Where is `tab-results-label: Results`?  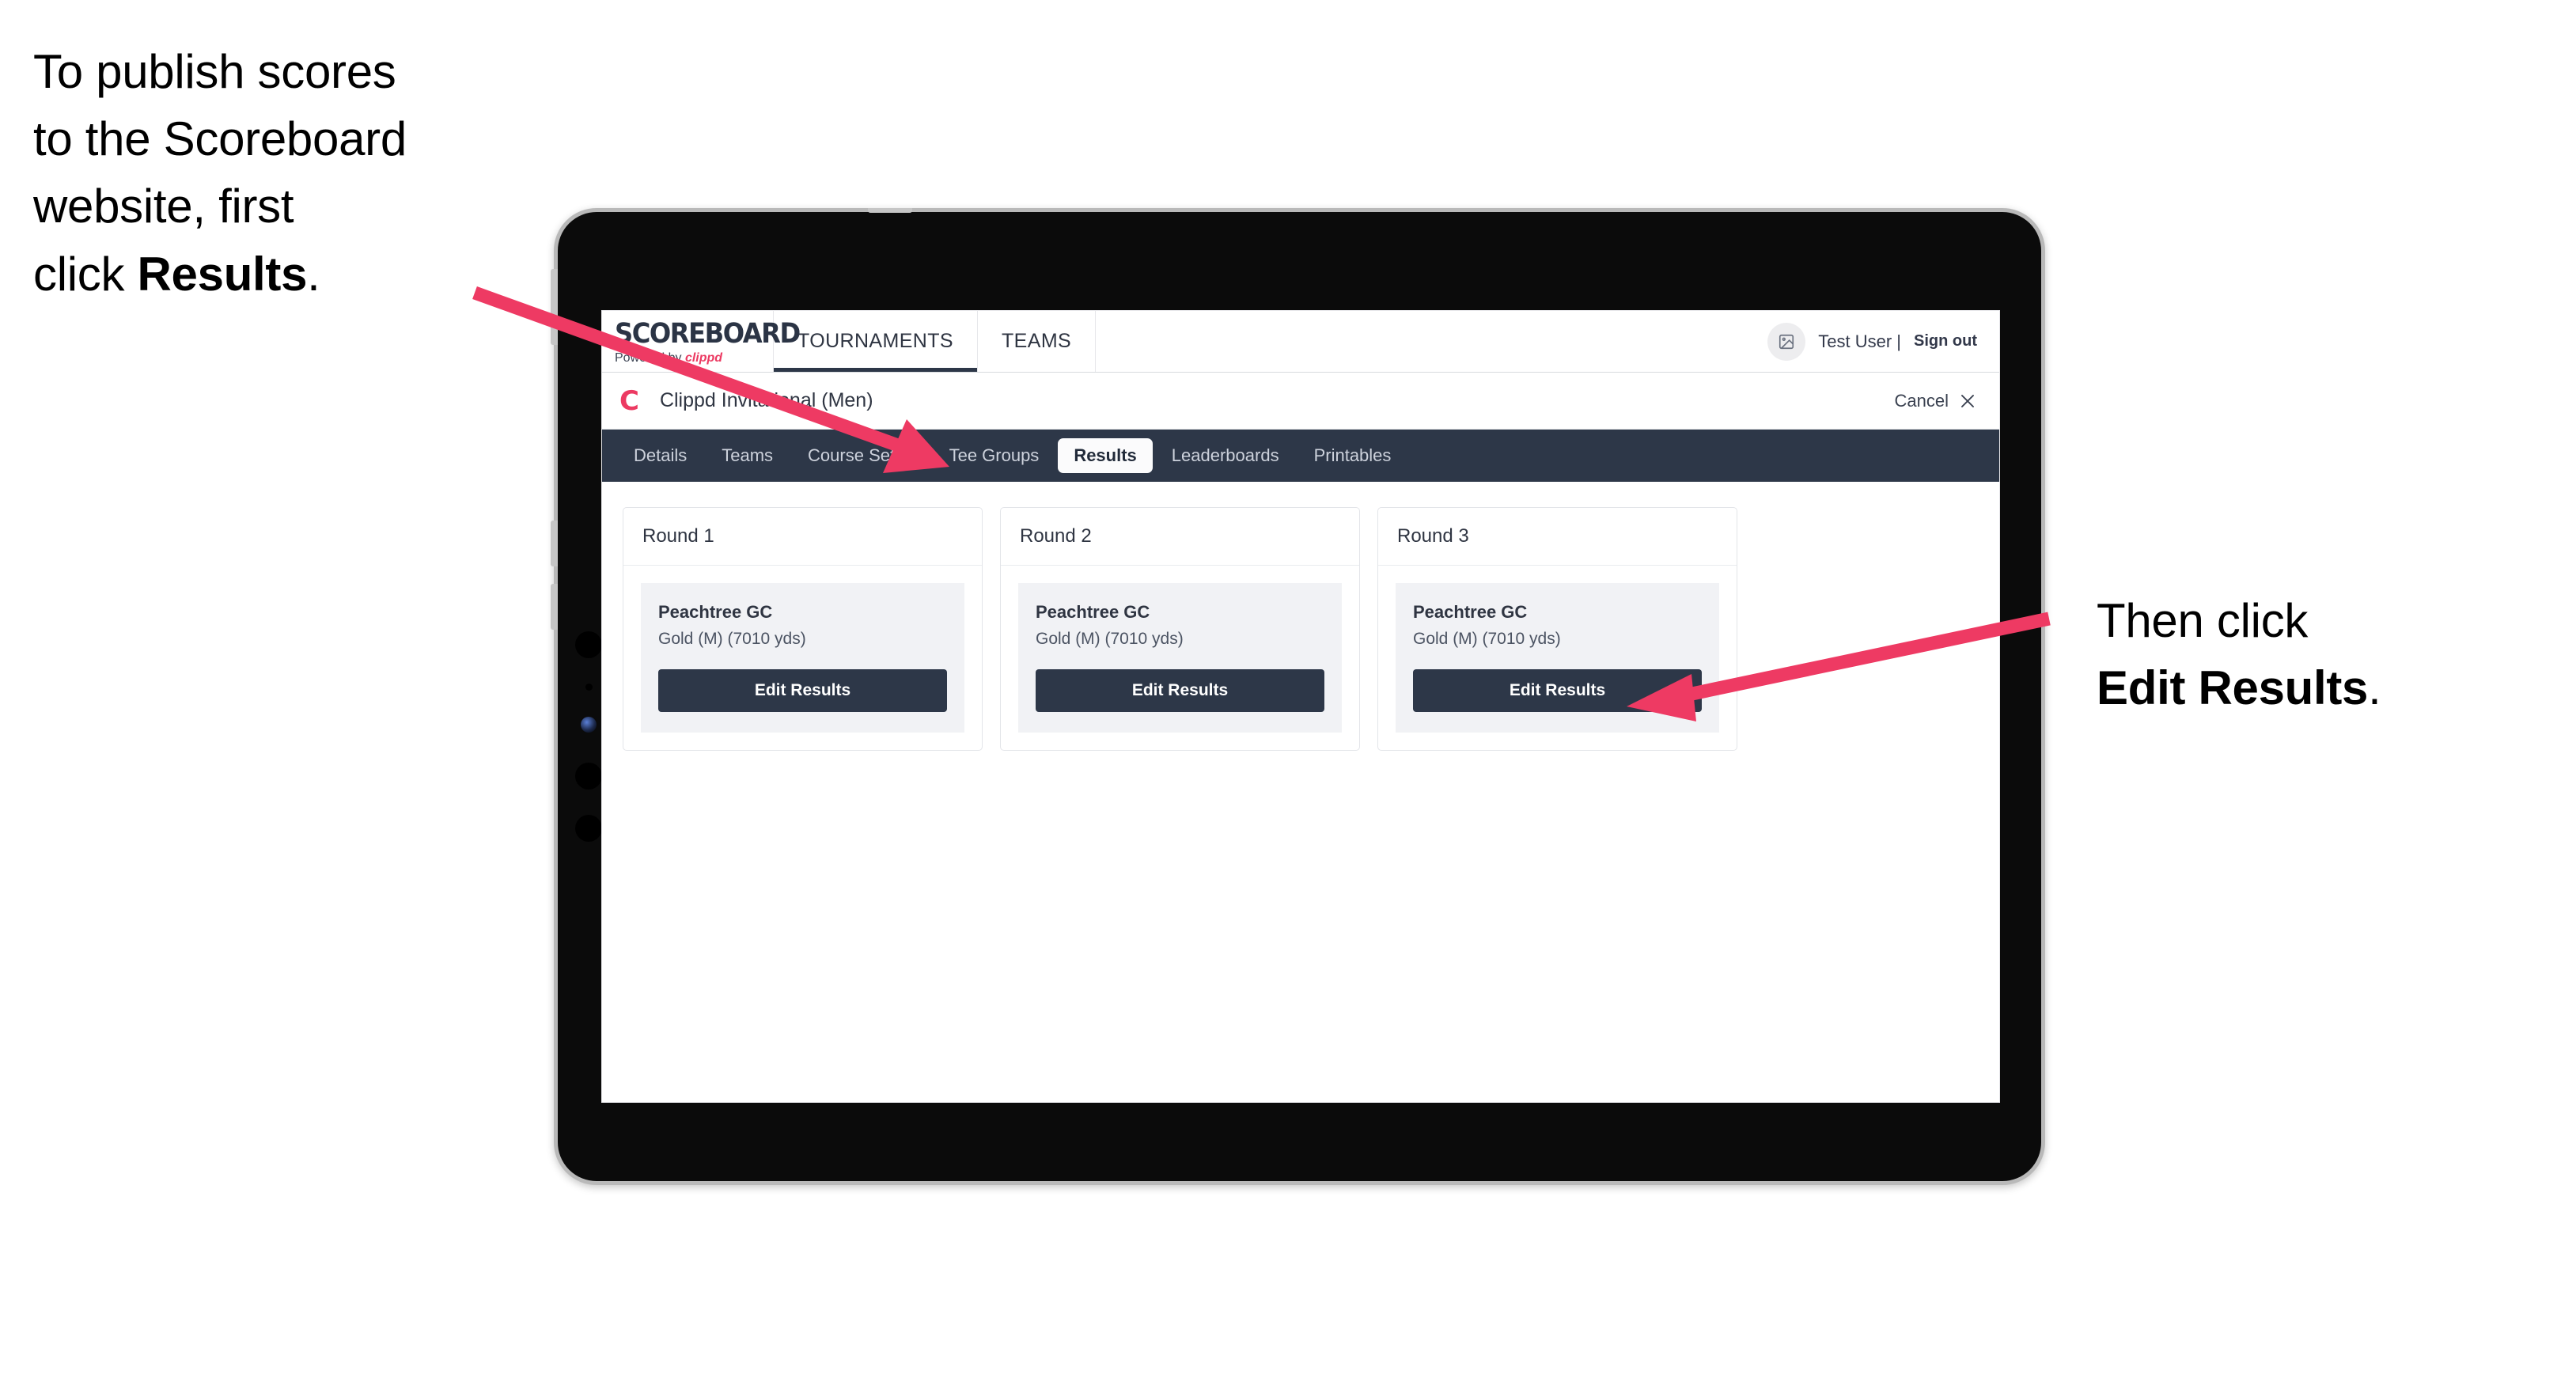
tab-results-label: Results is located at coordinates (1105, 455).